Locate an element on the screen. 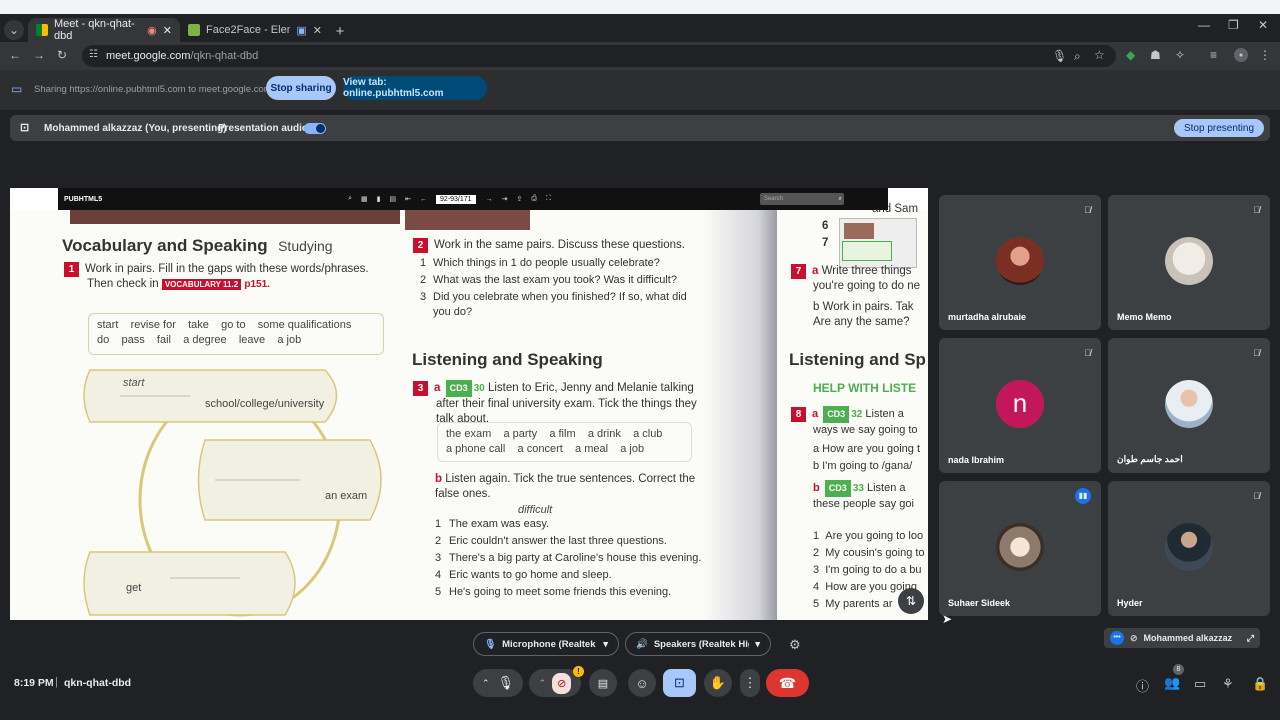 Image resolution: width=1280 pixels, height=720 pixels. thumbnails-icon: ▦ is located at coordinates (364, 199).